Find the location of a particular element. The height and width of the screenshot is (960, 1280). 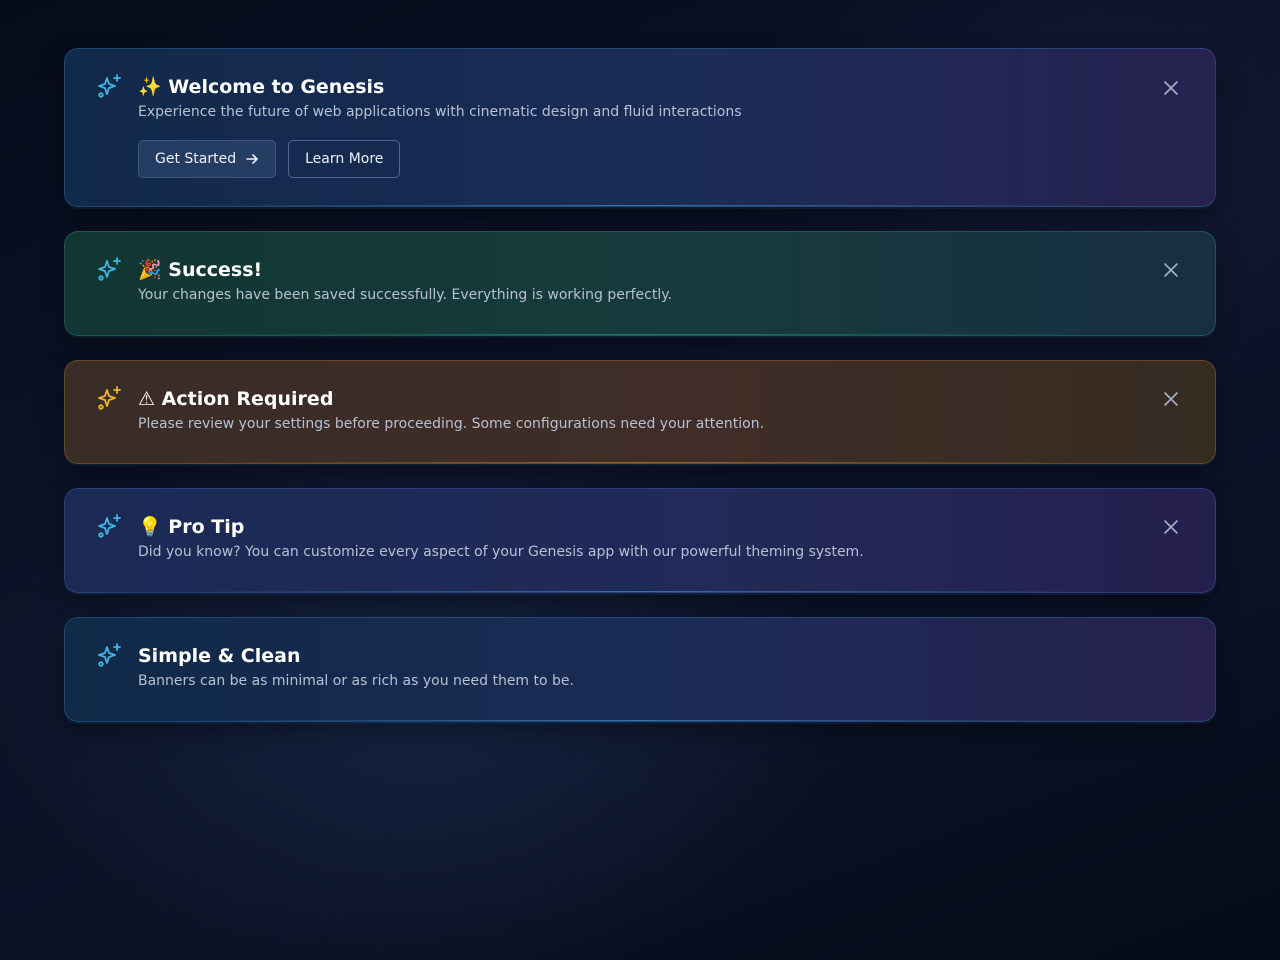

banner-title: ⚠ Action Required is located at coordinates (236, 399).